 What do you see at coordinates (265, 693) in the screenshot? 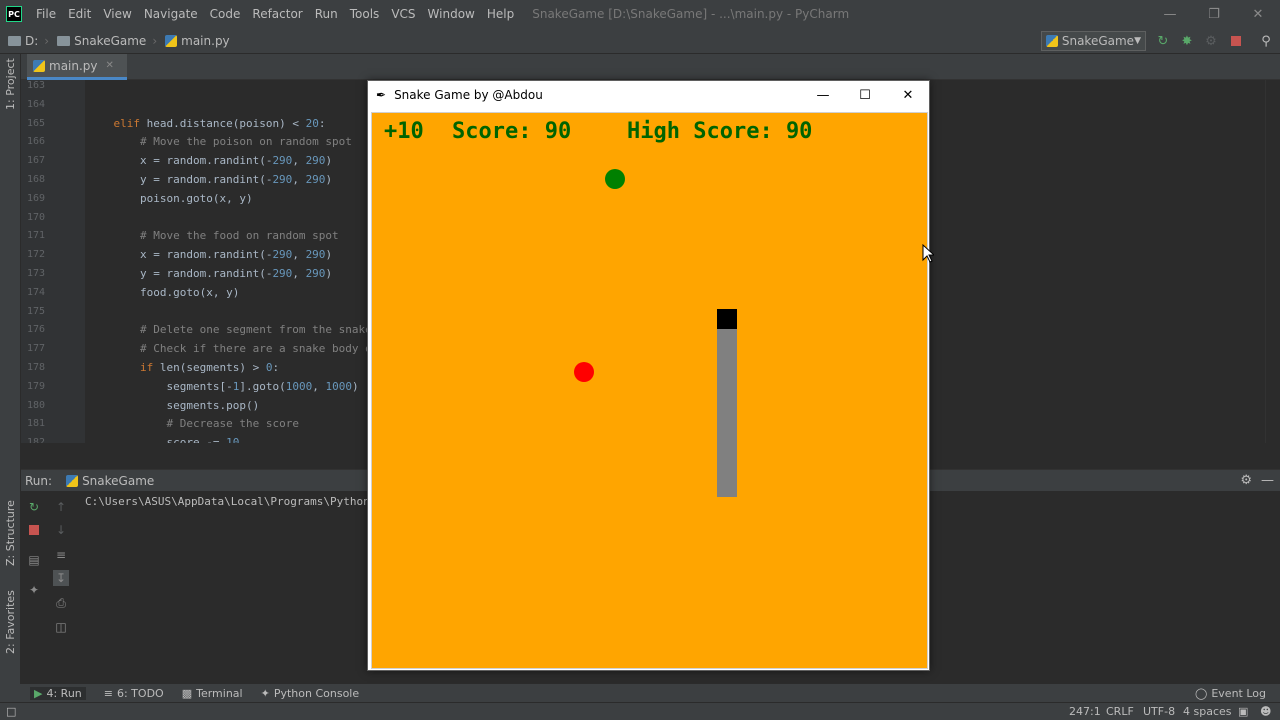
I see `python-console-icon: ✦` at bounding box center [265, 693].